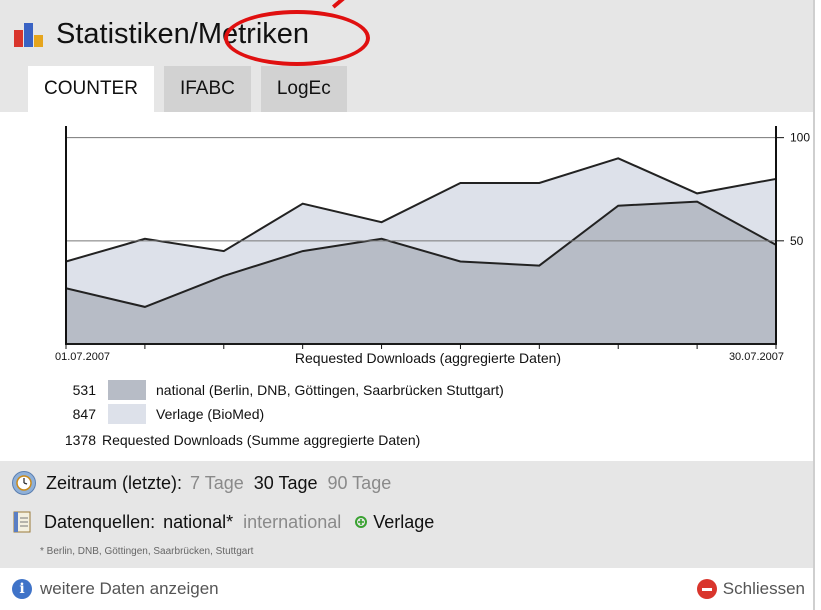  What do you see at coordinates (361, 522) in the screenshot?
I see `plus-circle-icon` at bounding box center [361, 522].